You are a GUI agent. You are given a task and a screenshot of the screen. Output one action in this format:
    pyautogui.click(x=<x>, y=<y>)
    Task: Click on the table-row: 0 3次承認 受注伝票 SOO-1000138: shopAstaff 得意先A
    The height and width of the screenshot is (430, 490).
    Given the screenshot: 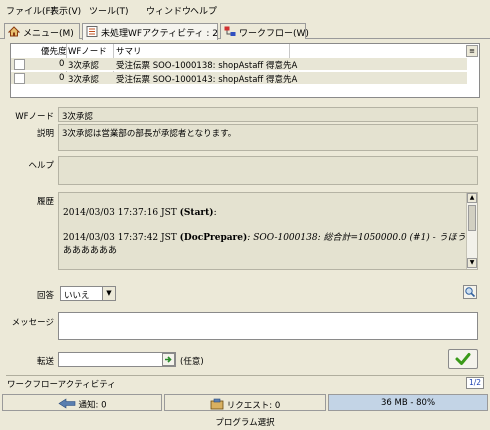 What is the action you would take?
    pyautogui.click(x=239, y=64)
    